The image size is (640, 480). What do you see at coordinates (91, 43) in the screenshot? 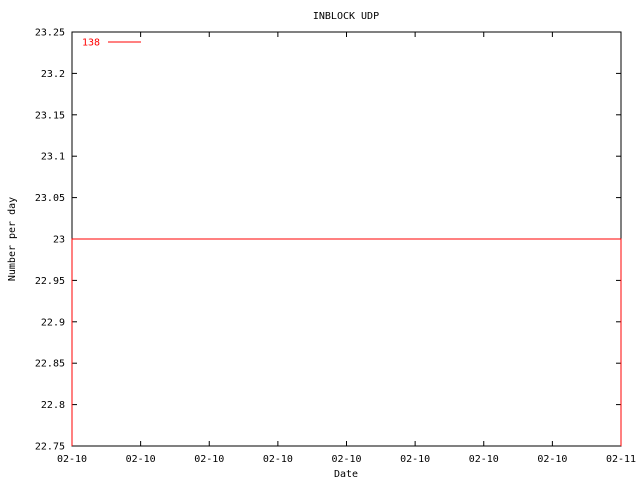
I see `legend-label: 138` at bounding box center [91, 43].